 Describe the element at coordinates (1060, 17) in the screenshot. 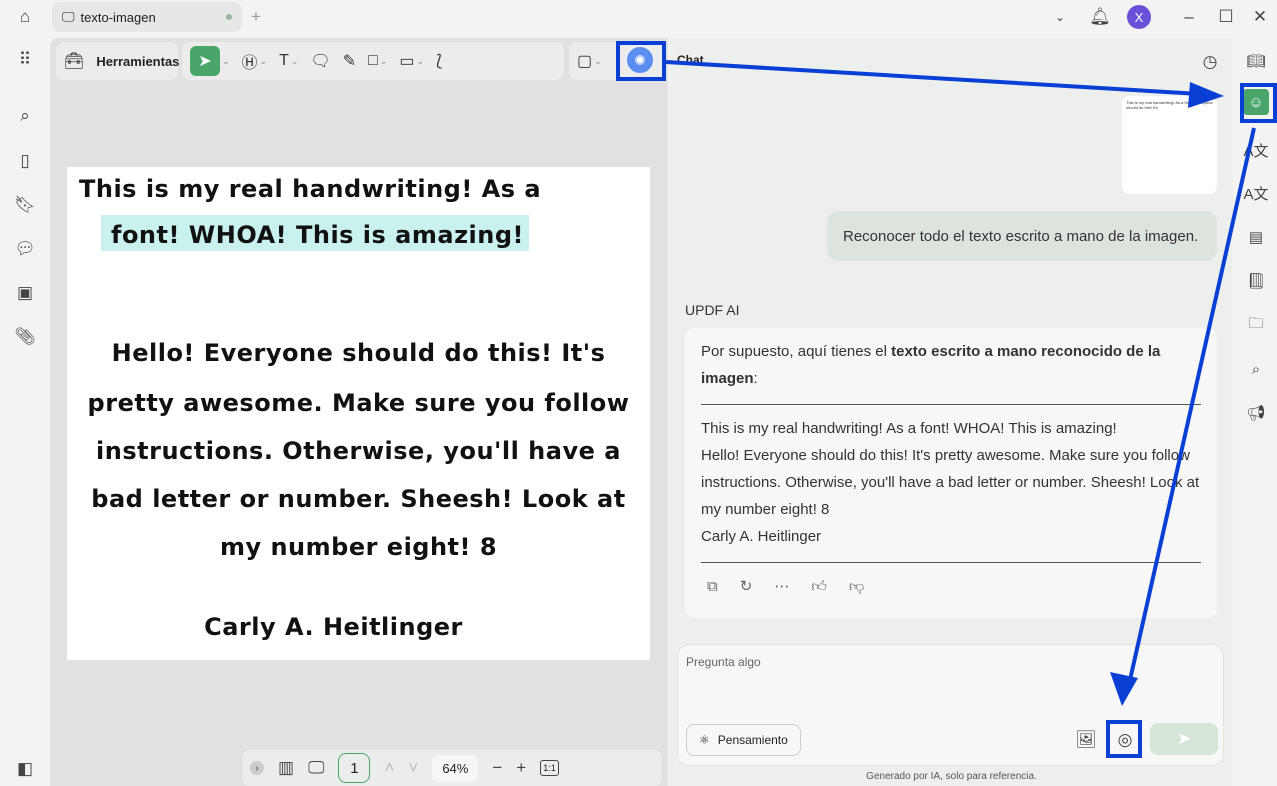

I see `chevron-down-icon: ⌄` at that location.